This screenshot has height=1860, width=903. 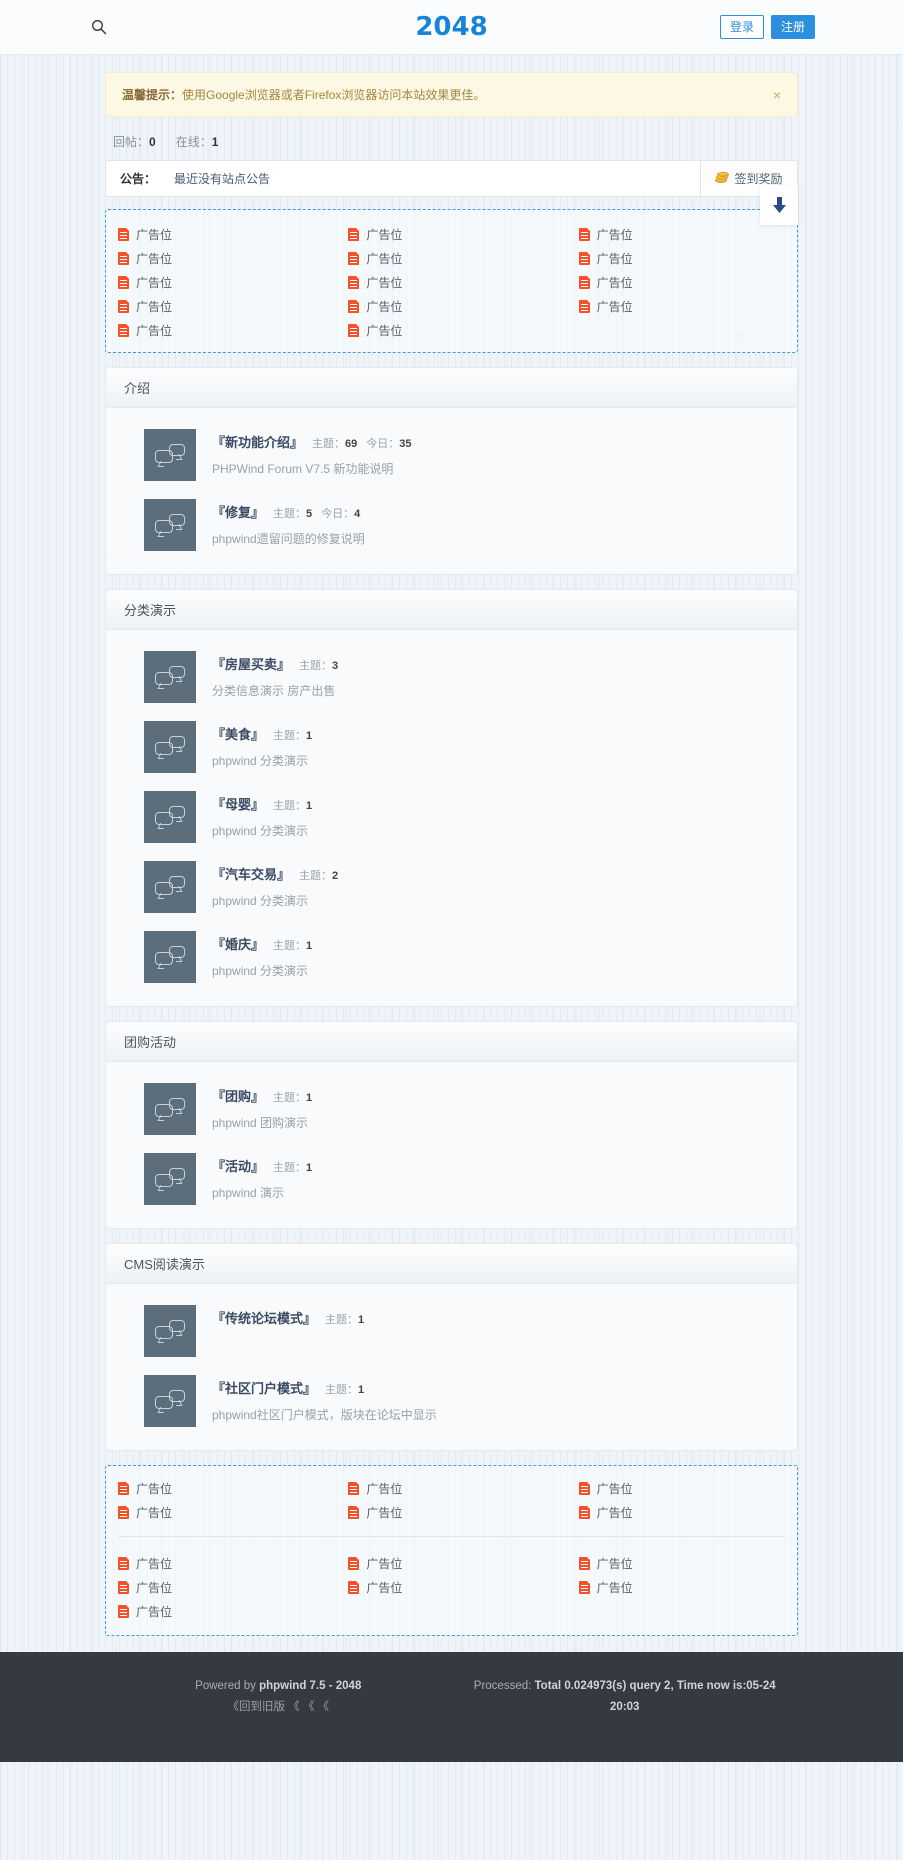 I want to click on forum-row: 『房屋买卖』 主题：3 分类信息演示 房产出售, so click(x=451, y=677).